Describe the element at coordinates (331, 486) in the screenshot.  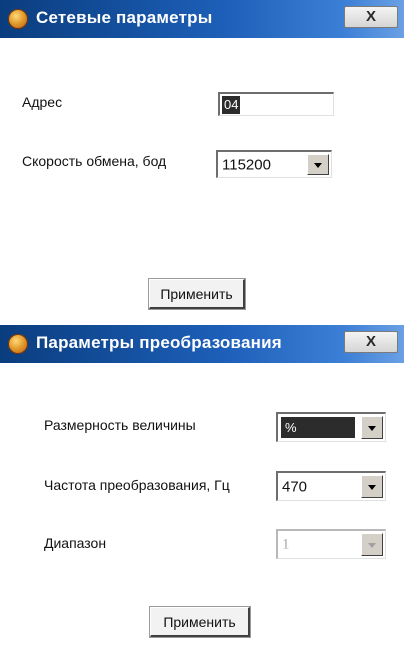
I see `frequency-select: 470` at that location.